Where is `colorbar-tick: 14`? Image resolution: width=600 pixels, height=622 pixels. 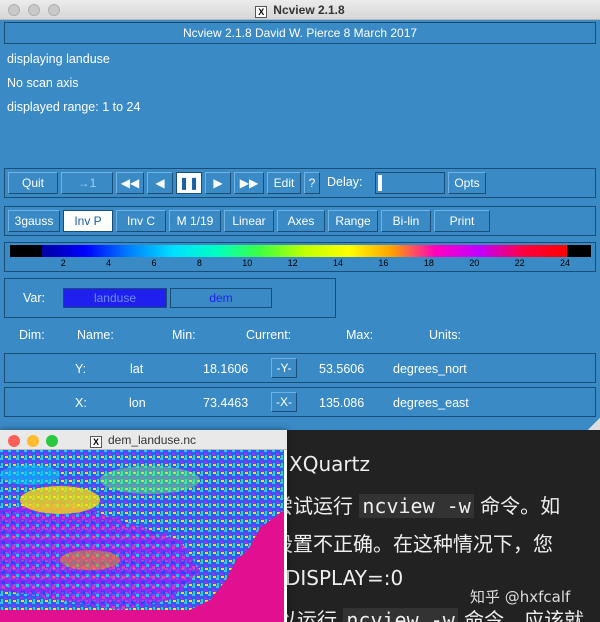 colorbar-tick: 14 is located at coordinates (338, 263).